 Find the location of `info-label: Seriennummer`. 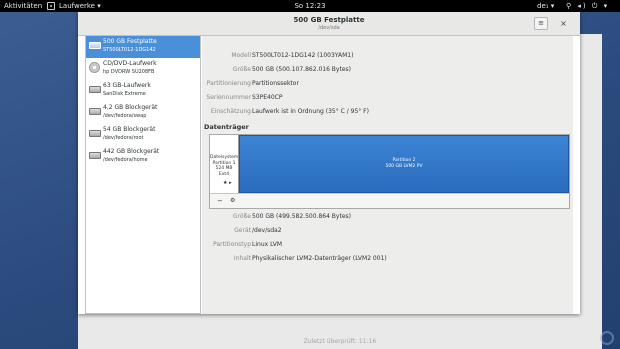

info-label: Seriennummer is located at coordinates (228, 97).